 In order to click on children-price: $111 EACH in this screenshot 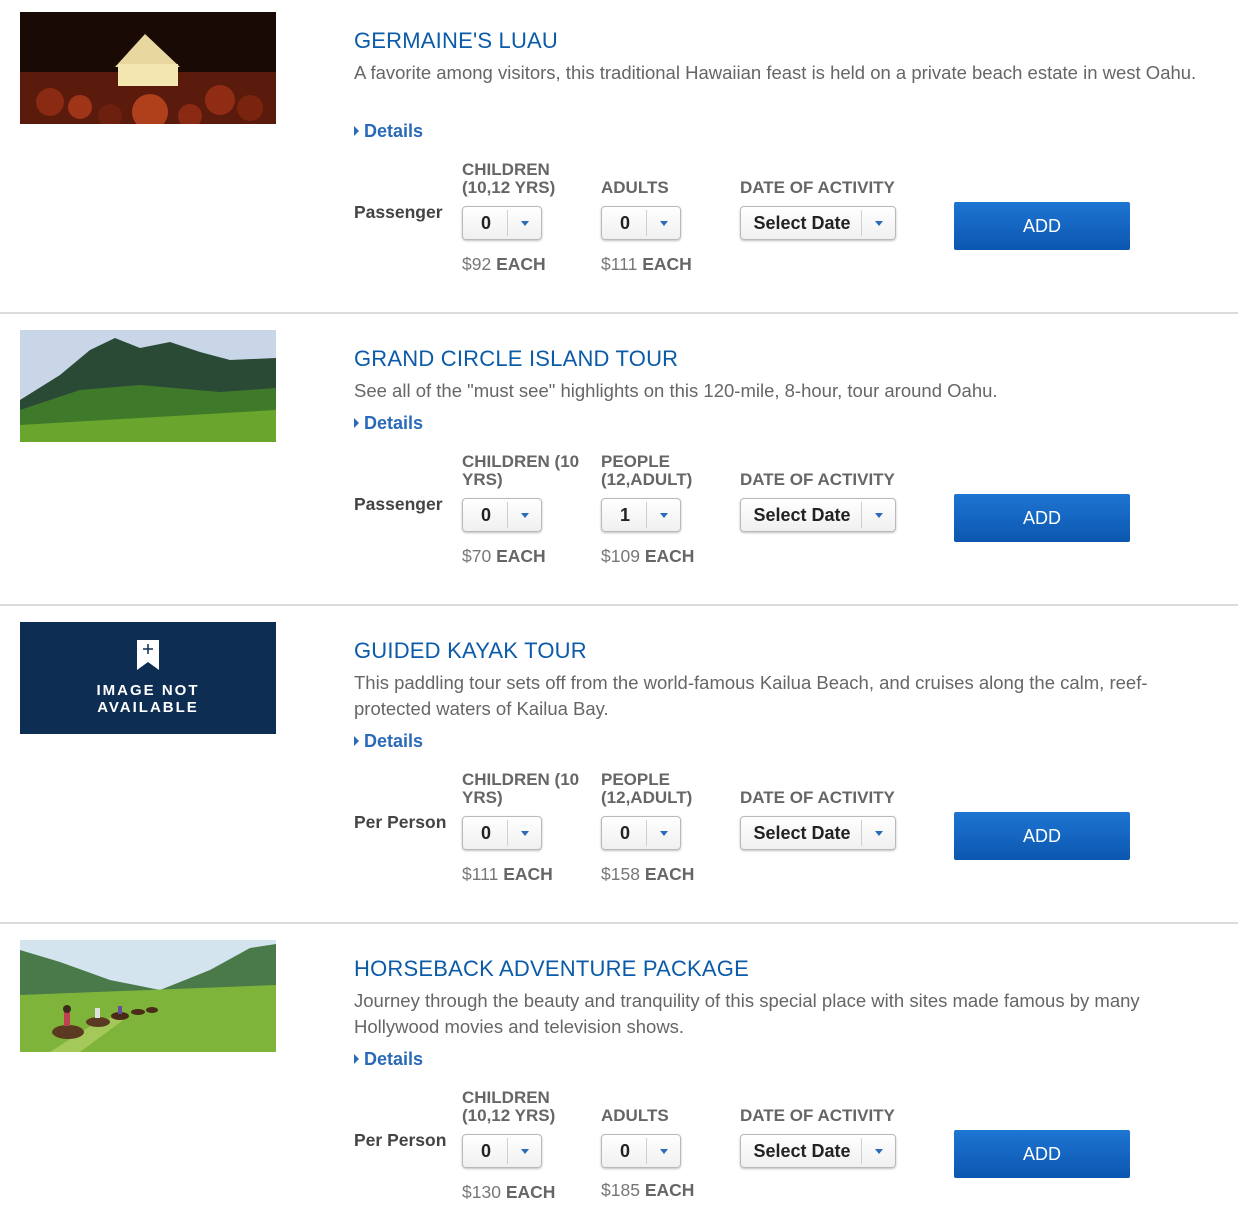, I will do `click(507, 874)`.